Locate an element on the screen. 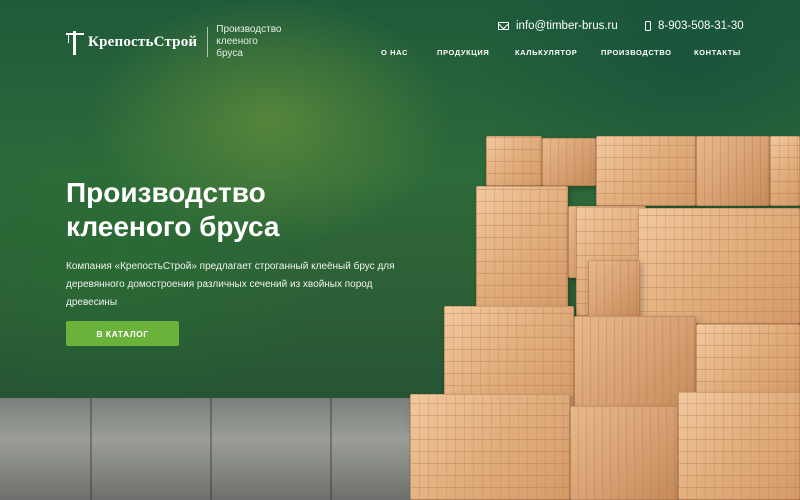 The width and height of the screenshot is (800, 500). nav-item-production: ПРОИЗВОДСТВО is located at coordinates (636, 52).